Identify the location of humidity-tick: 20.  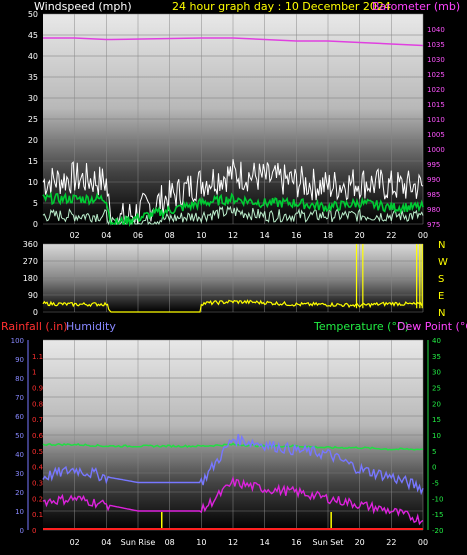
(19, 493).